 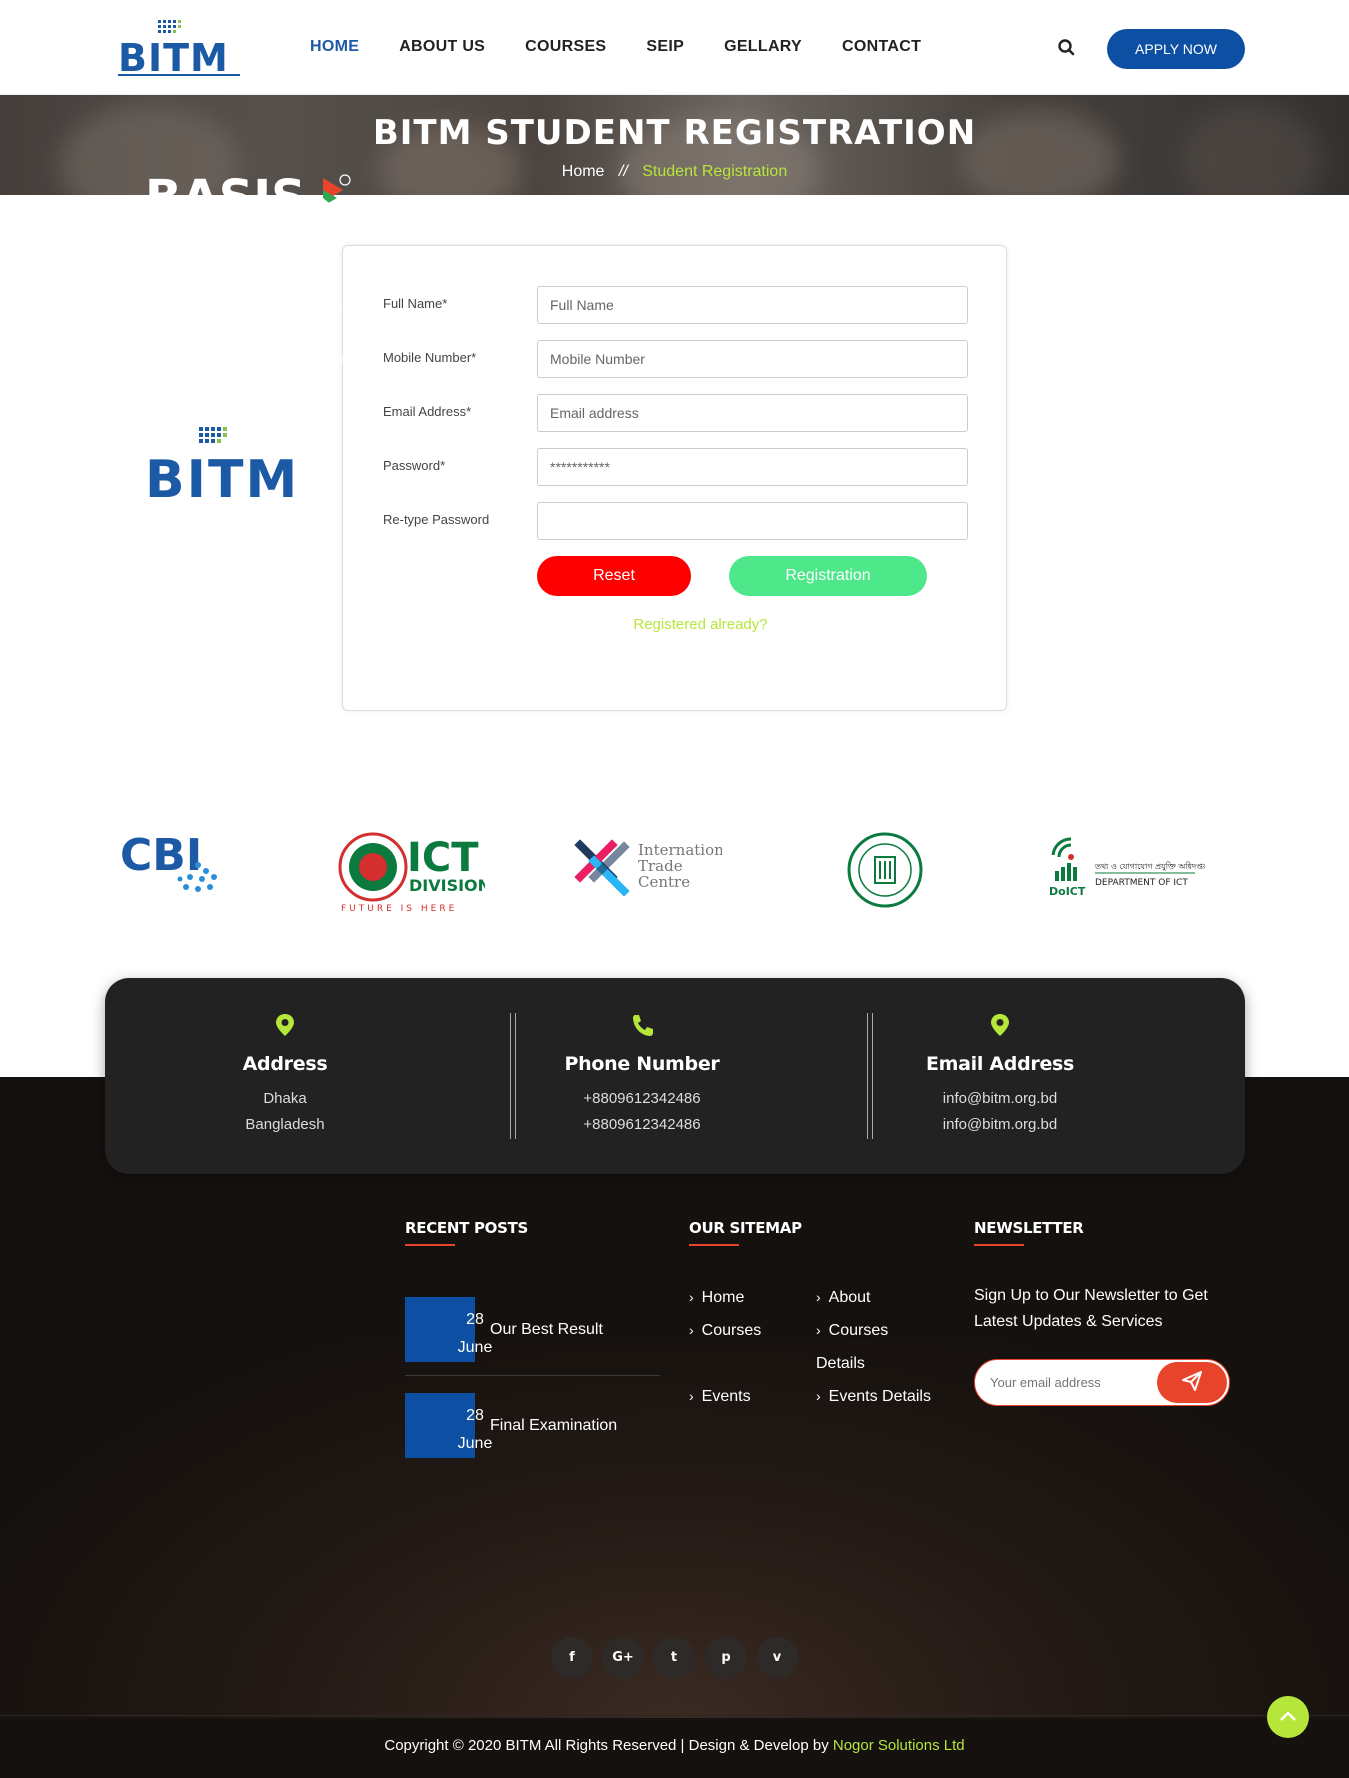 I want to click on sitemap-link-courses-details: › Courses, so click(x=852, y=1331).